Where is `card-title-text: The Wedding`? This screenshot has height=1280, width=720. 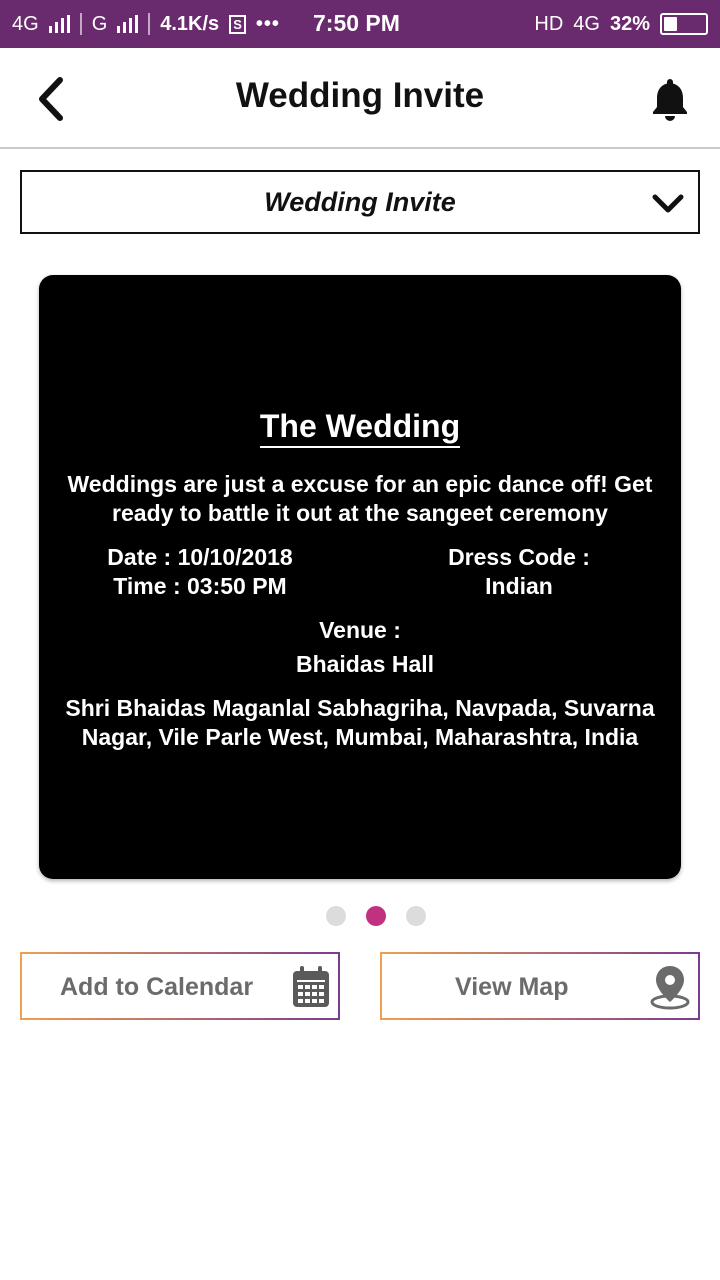
card-title-text: The Wedding is located at coordinates (360, 428).